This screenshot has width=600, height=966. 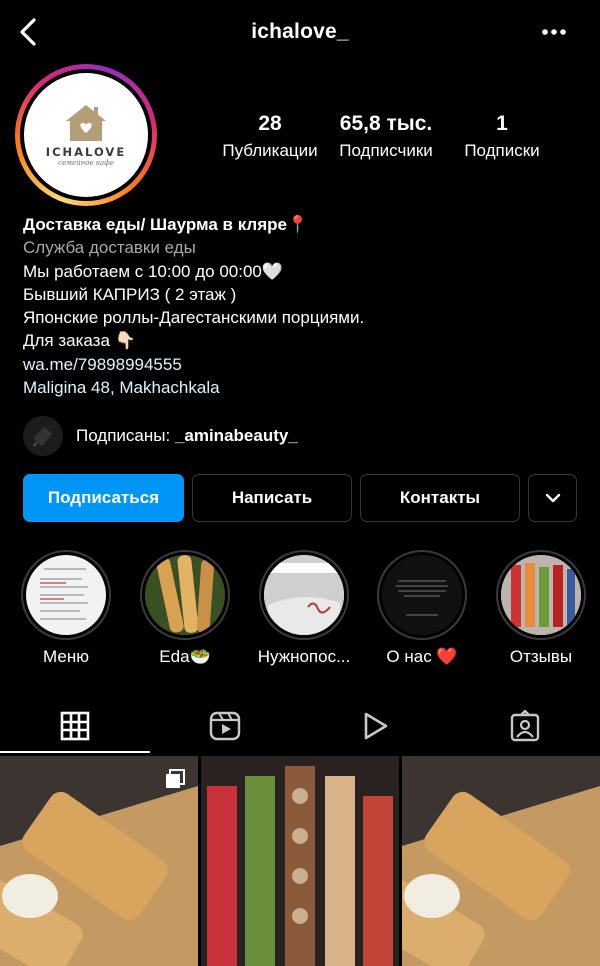 What do you see at coordinates (272, 498) in the screenshot?
I see `message-button: Написать` at bounding box center [272, 498].